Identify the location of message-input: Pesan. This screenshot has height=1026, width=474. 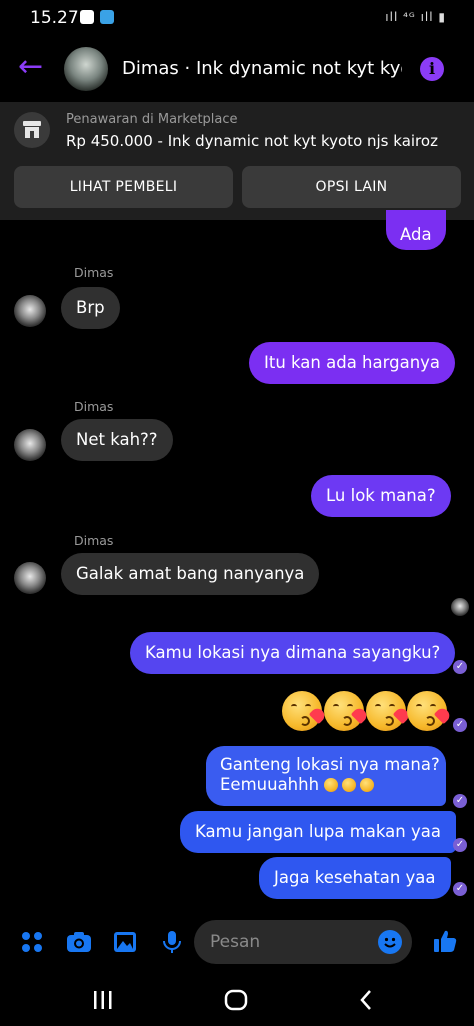
(303, 942).